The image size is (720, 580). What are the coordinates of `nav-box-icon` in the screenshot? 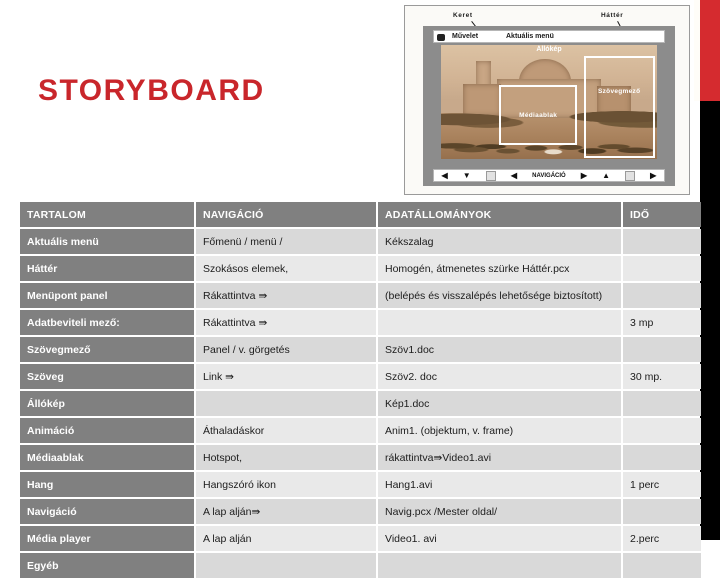 It's located at (490, 175).